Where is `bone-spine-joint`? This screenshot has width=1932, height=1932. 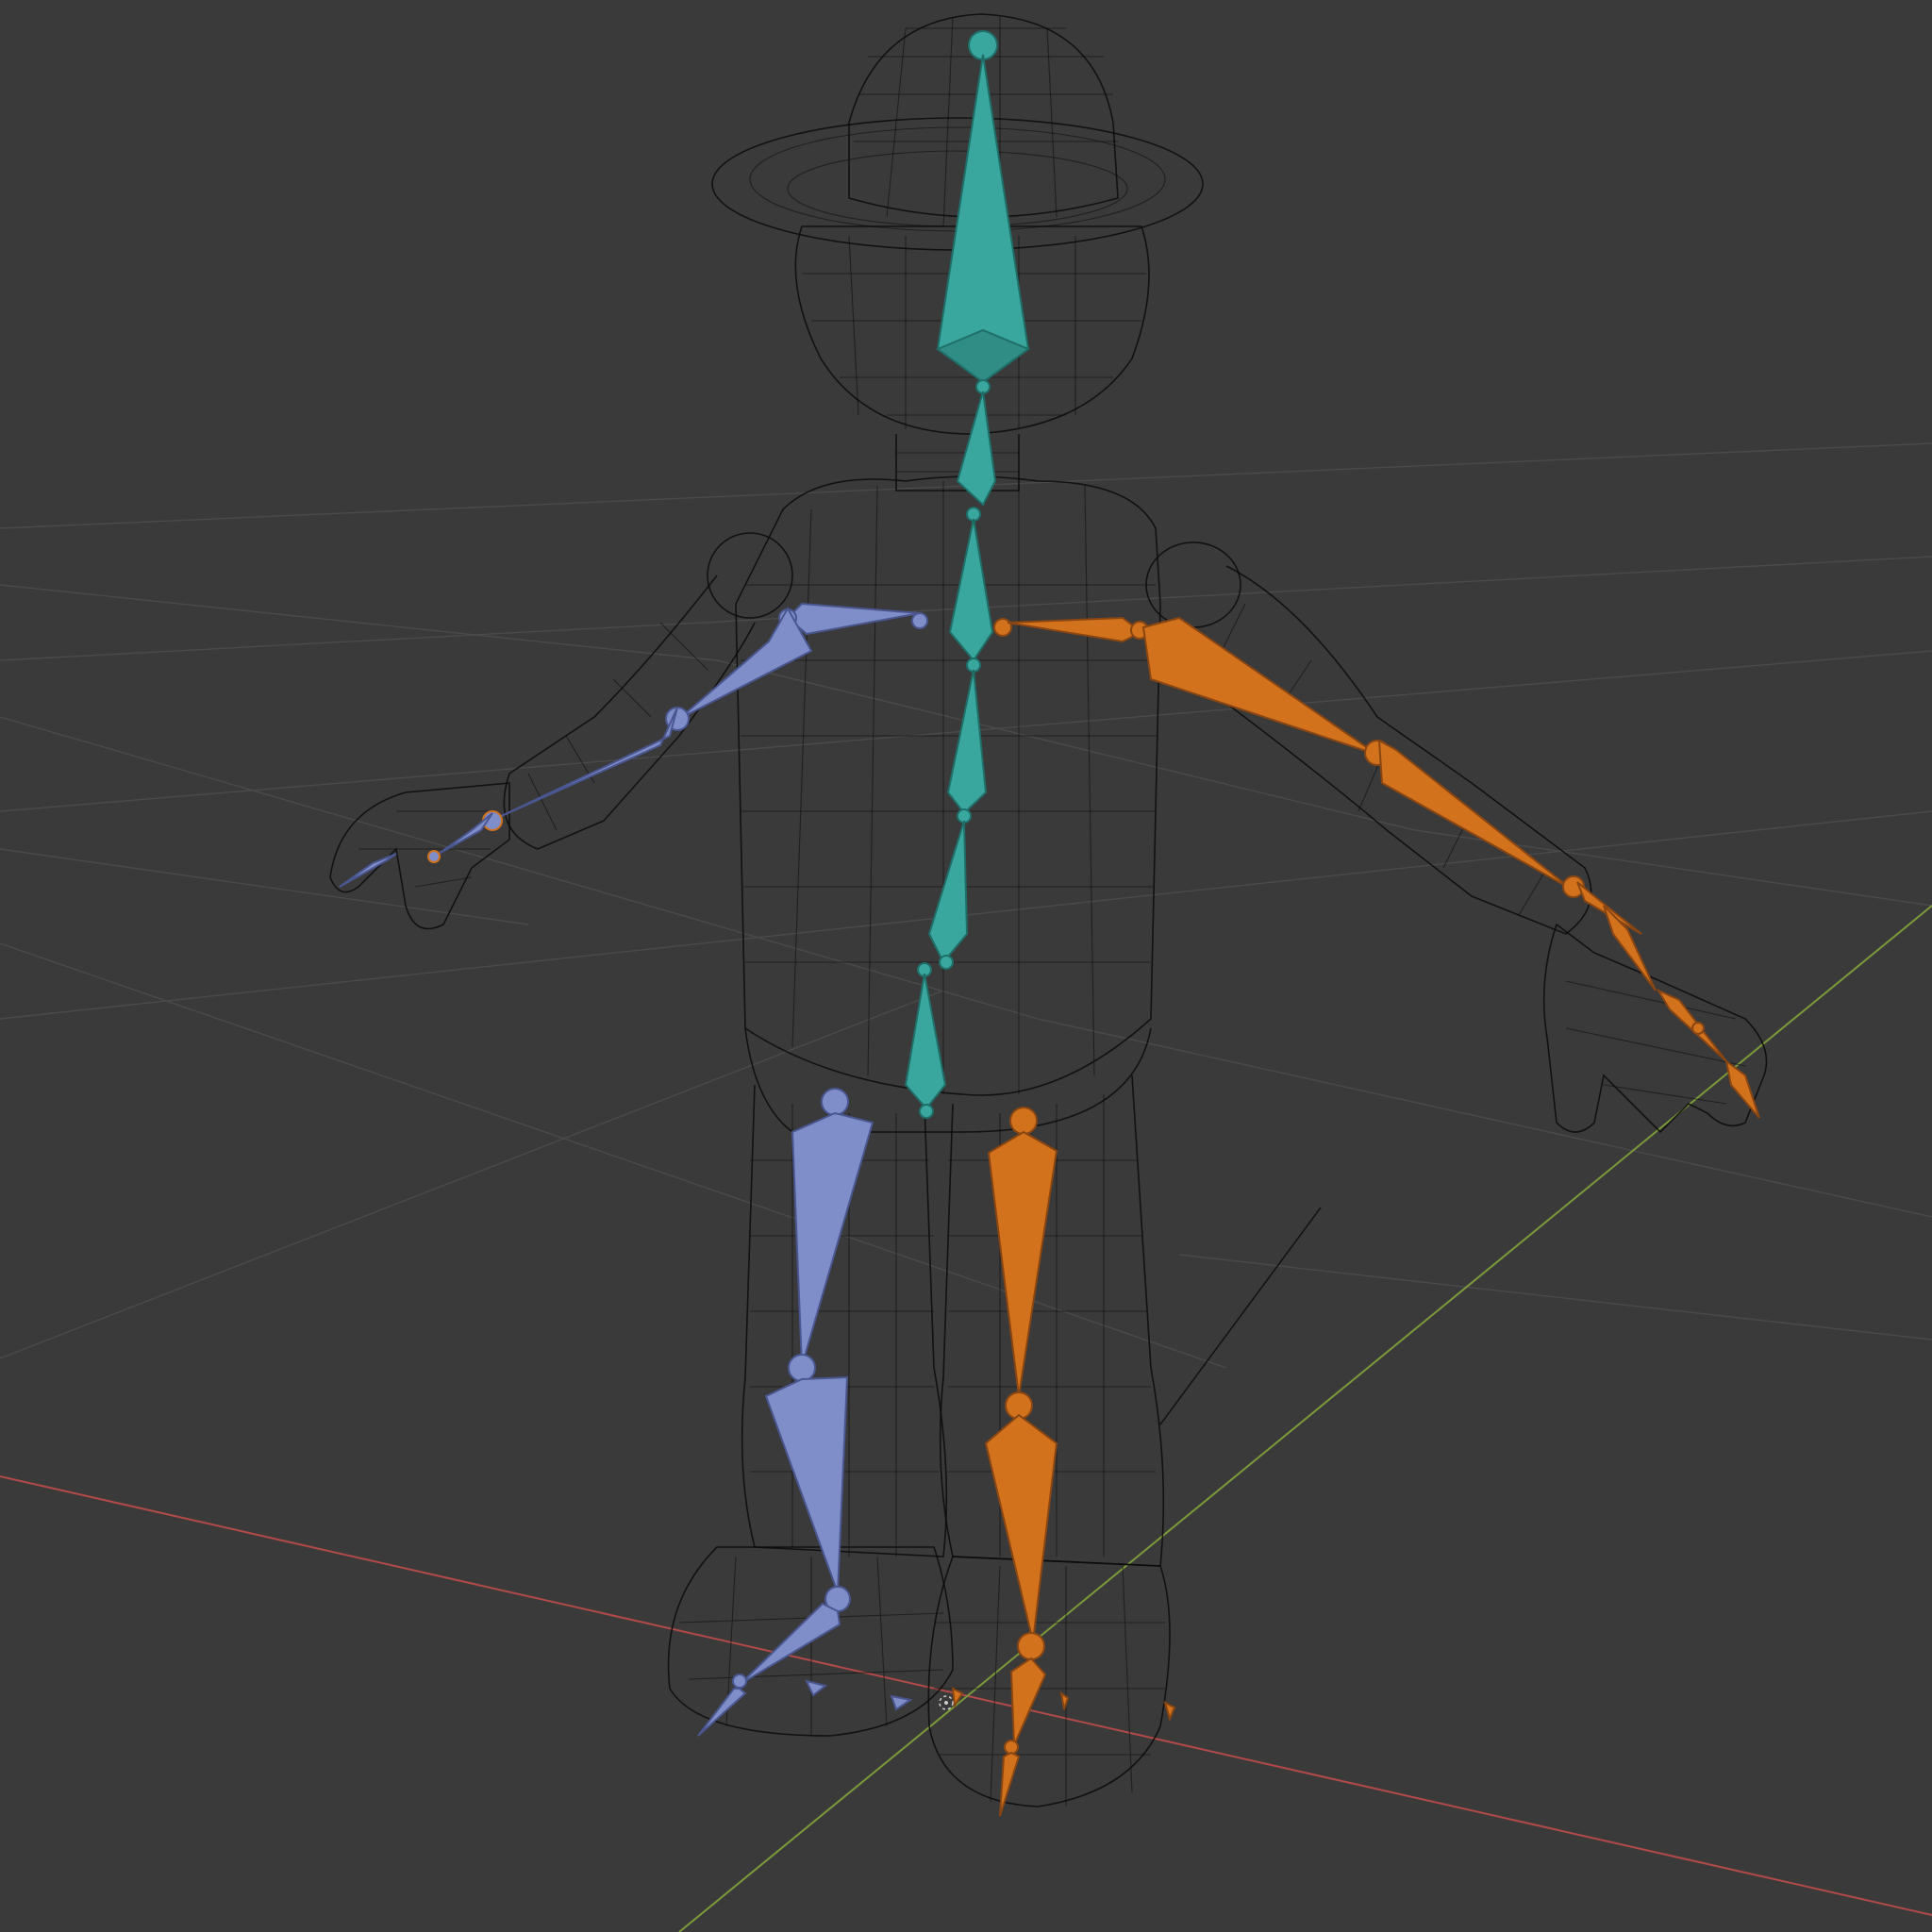
bone-spine-joint is located at coordinates (947, 963).